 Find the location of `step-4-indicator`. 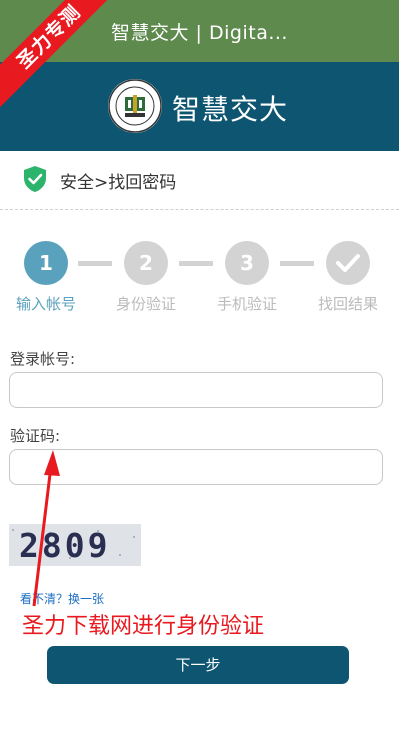

step-4-indicator is located at coordinates (348, 263).